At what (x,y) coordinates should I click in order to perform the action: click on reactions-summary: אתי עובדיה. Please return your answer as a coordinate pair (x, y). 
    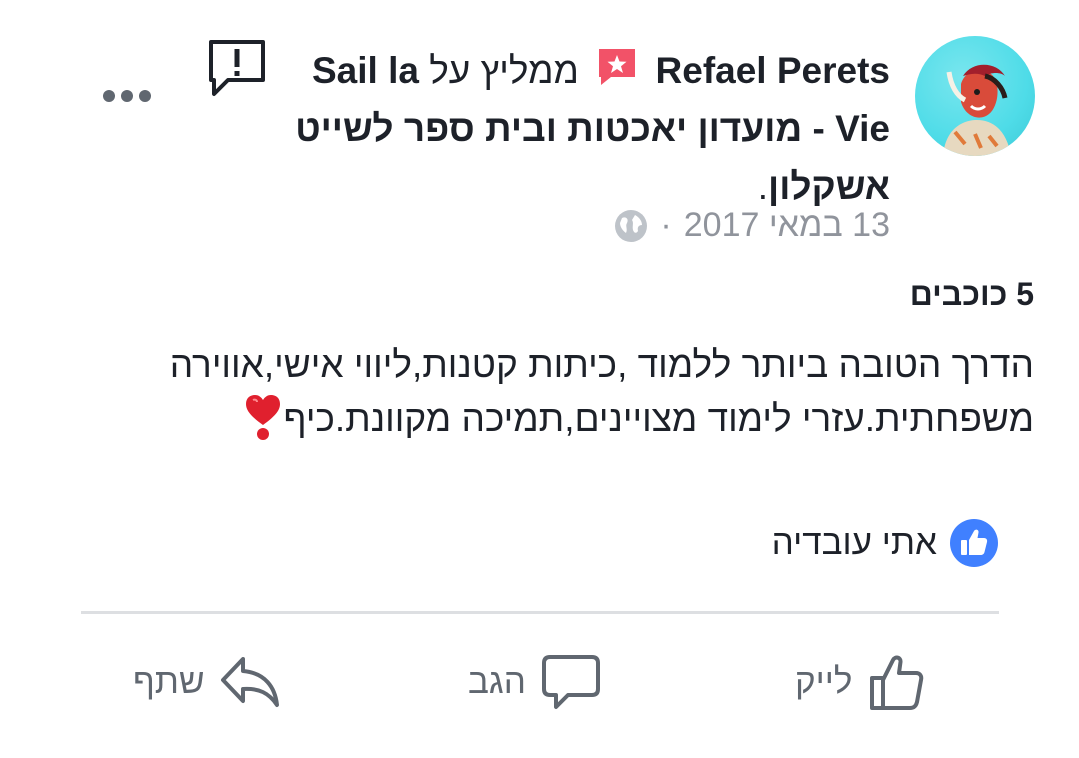
    Looking at the image, I should click on (885, 543).